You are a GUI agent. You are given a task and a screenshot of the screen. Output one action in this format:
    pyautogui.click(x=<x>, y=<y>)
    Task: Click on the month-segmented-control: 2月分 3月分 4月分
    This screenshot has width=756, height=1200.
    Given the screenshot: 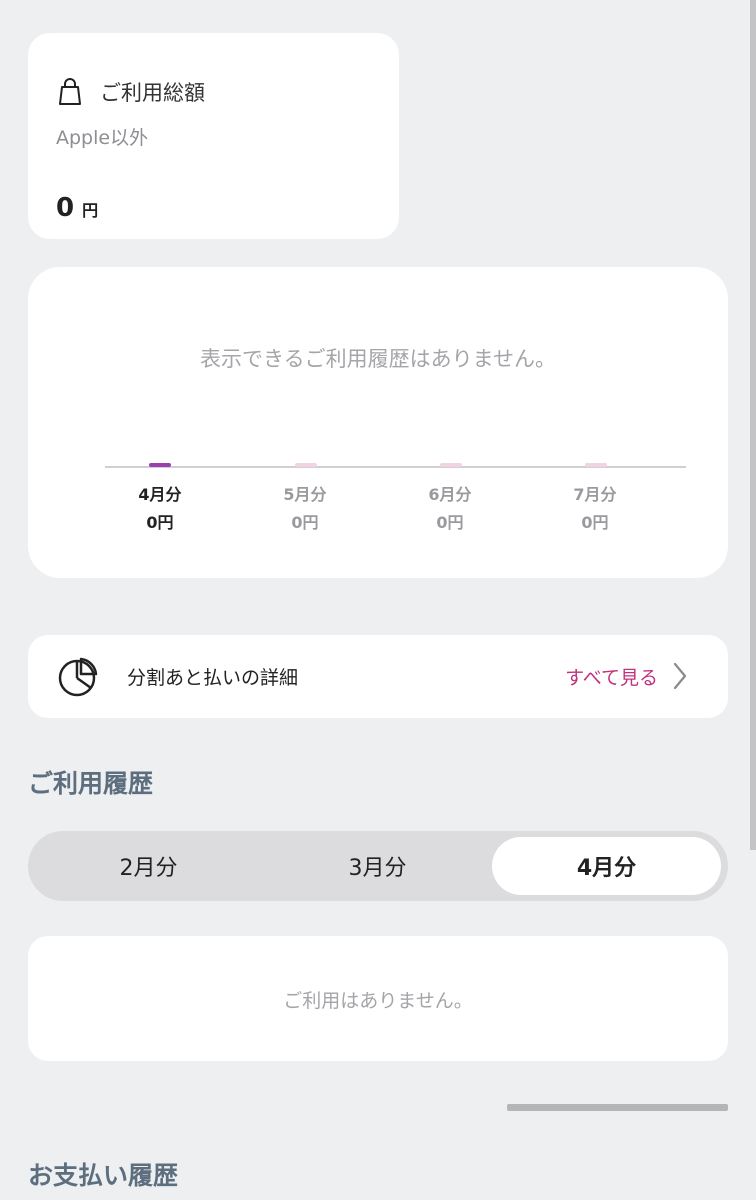 What is the action you would take?
    pyautogui.click(x=378, y=866)
    